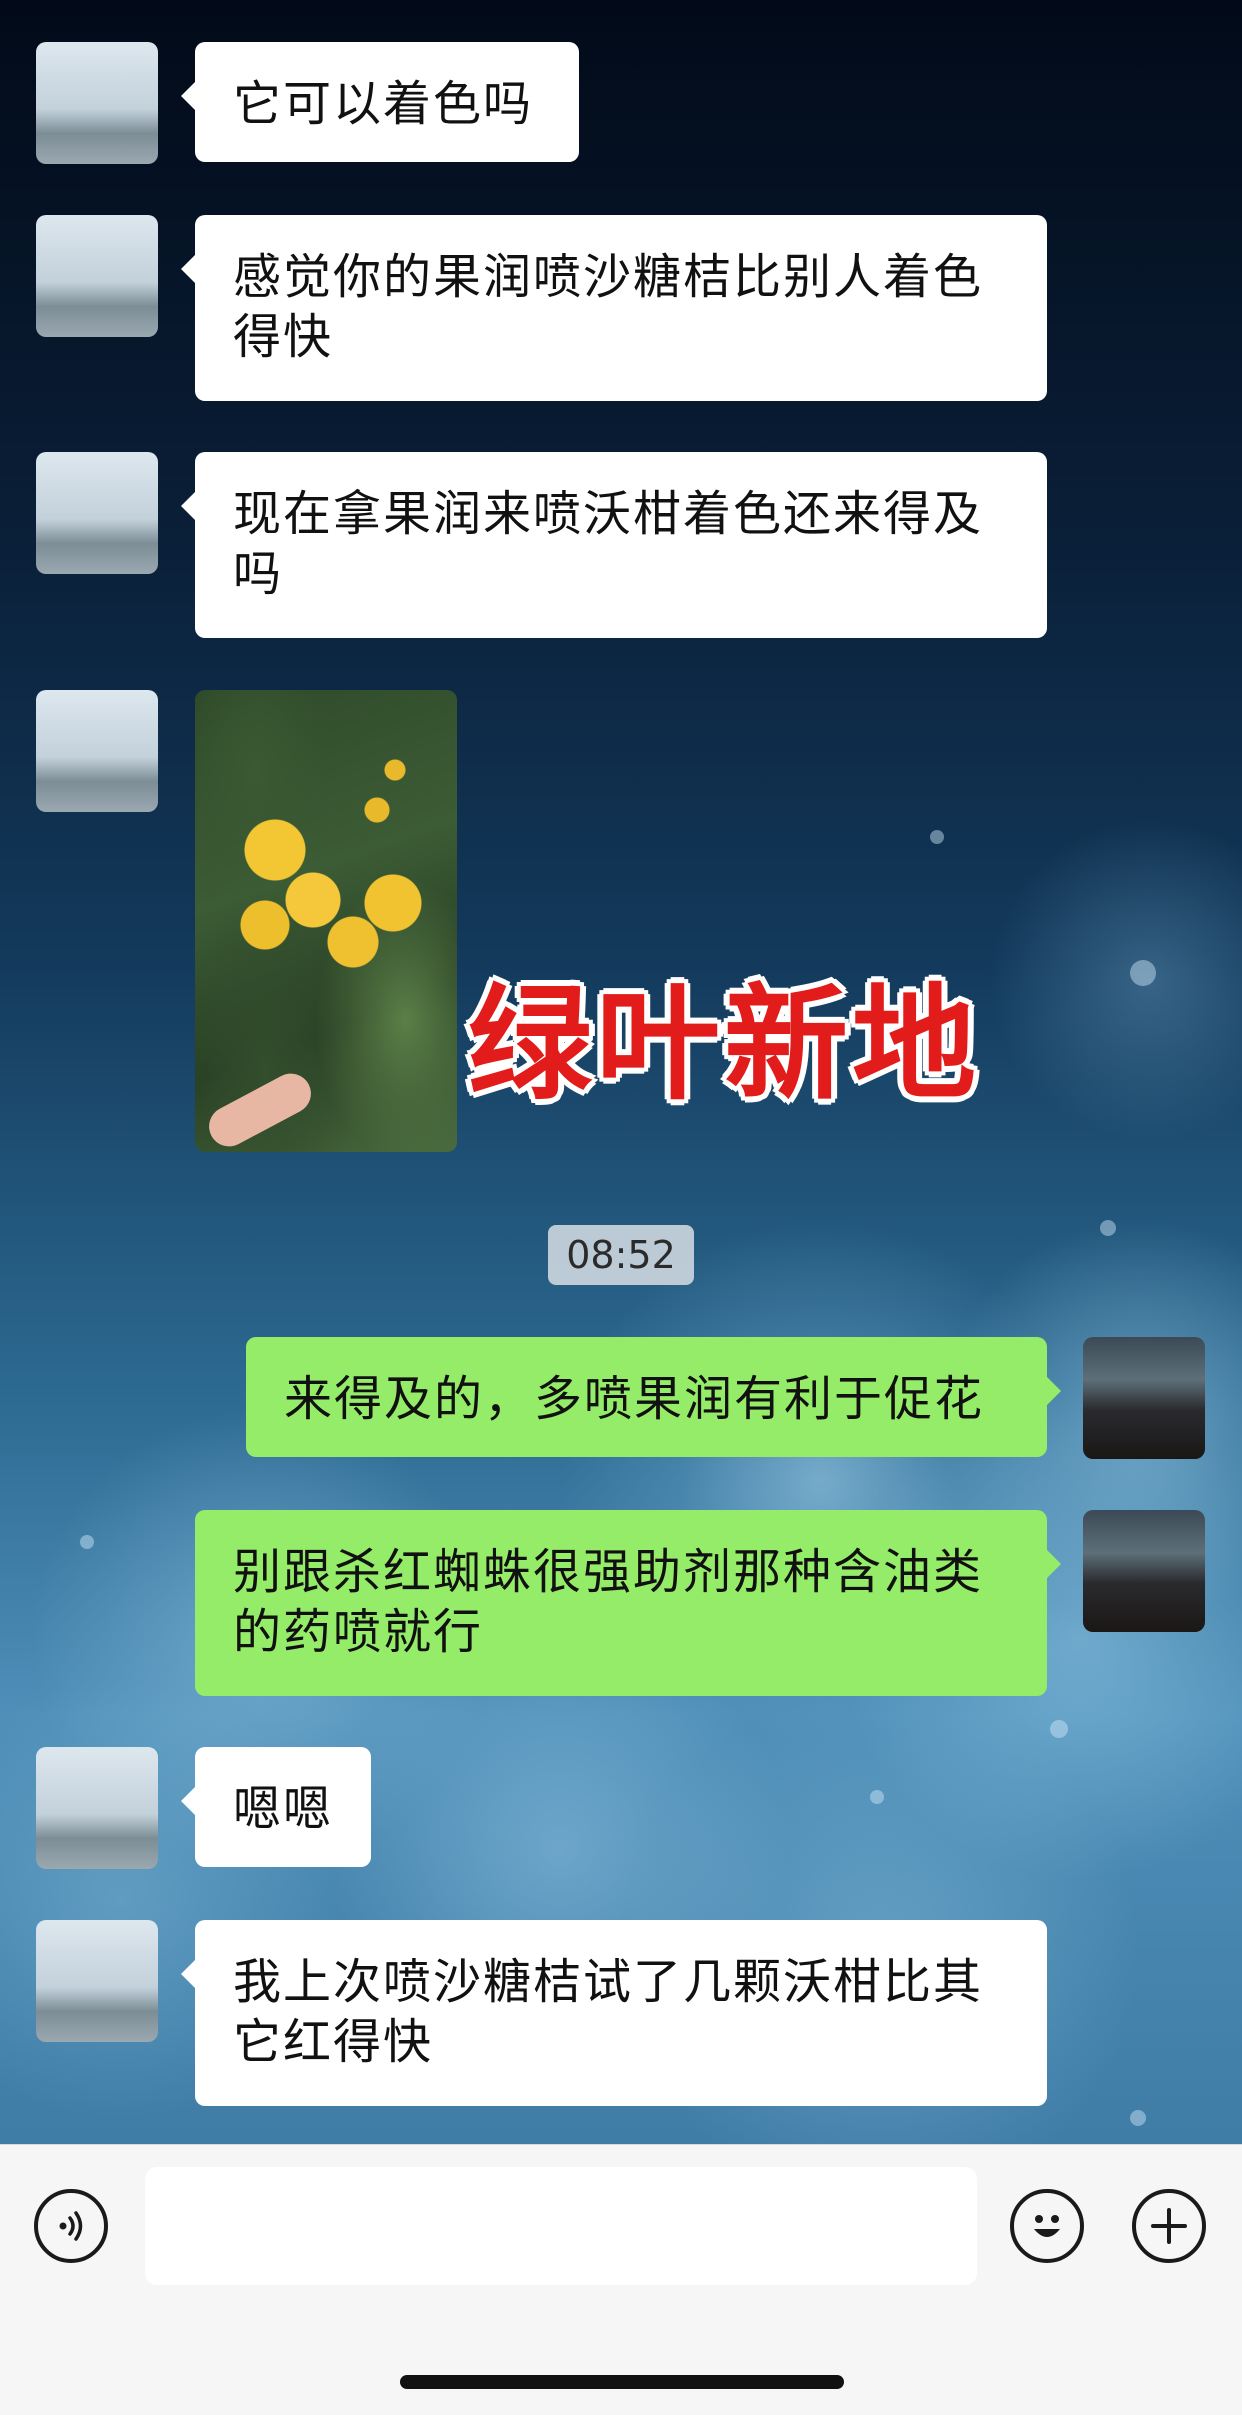  I want to click on more-button, so click(1169, 2226).